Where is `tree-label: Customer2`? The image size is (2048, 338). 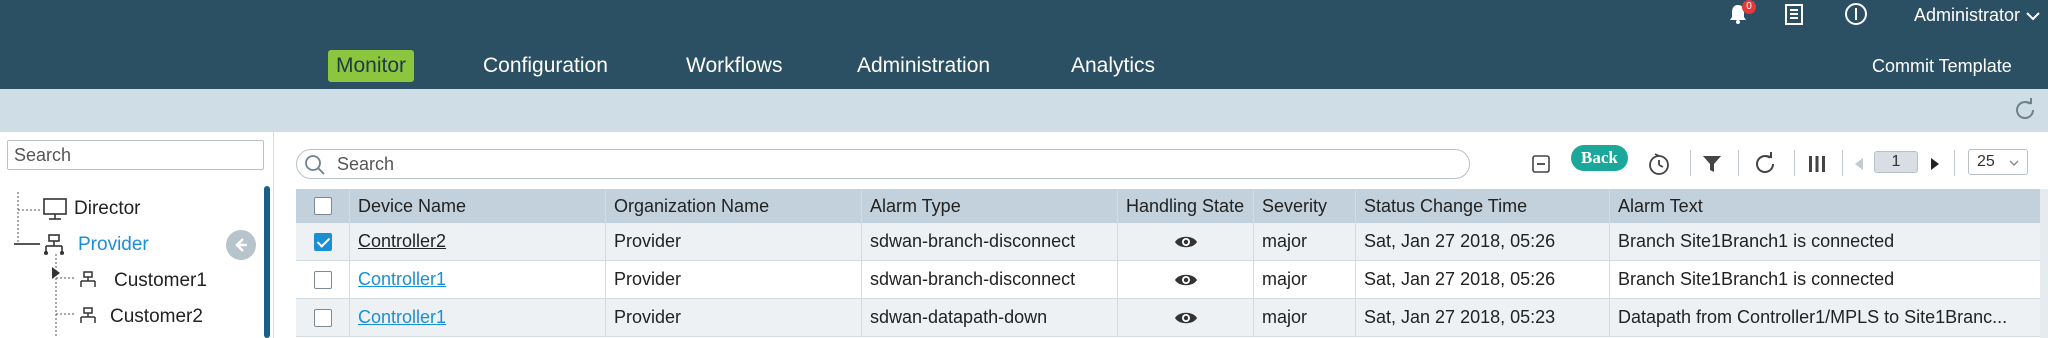
tree-label: Customer2 is located at coordinates (156, 316).